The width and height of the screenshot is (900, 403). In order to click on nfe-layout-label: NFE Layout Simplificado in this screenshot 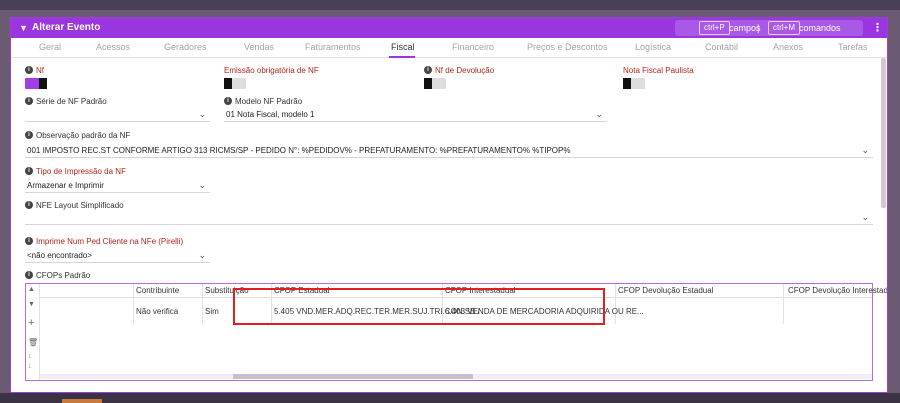, I will do `click(80, 205)`.